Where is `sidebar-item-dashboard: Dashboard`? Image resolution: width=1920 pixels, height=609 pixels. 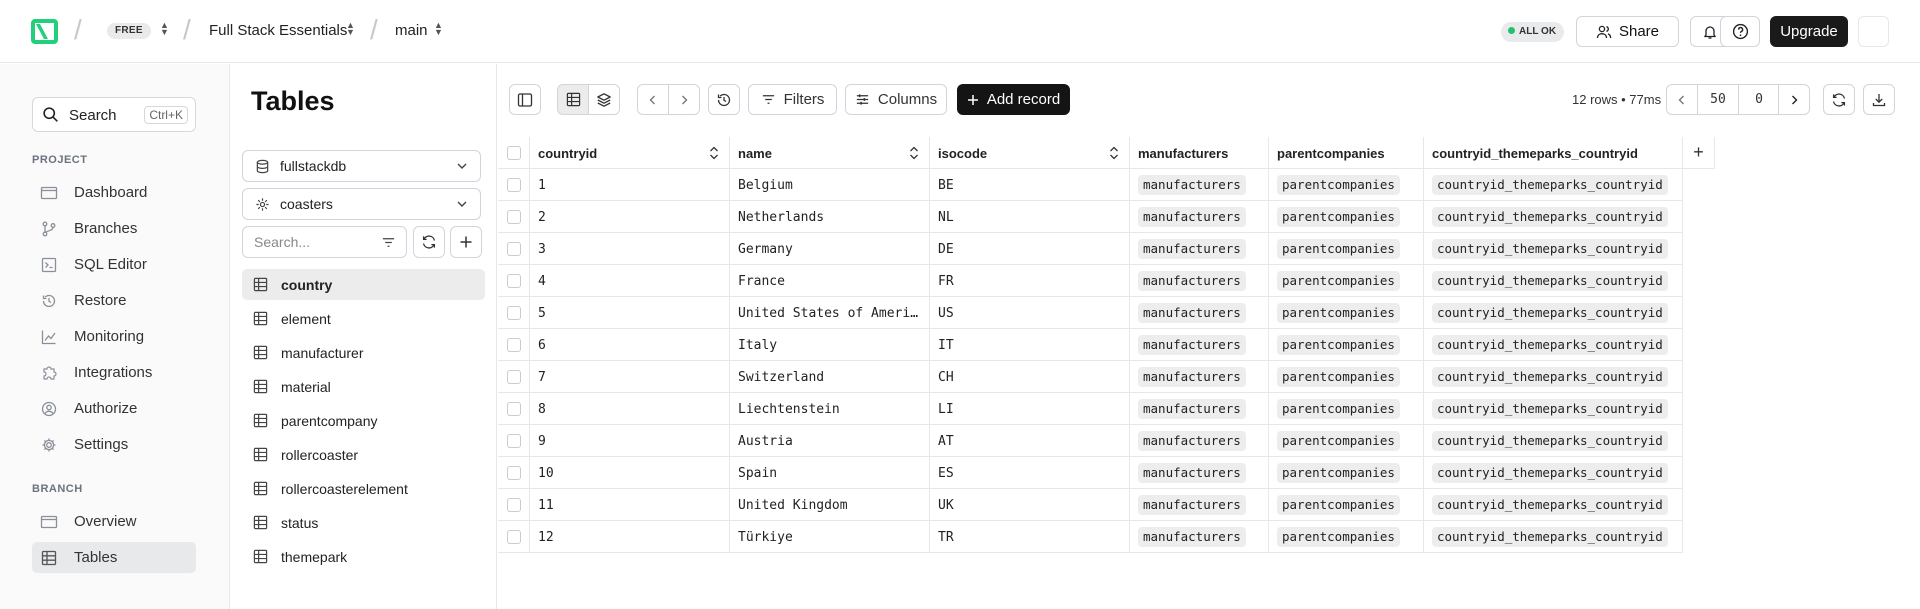
sidebar-item-dashboard: Dashboard is located at coordinates (114, 192).